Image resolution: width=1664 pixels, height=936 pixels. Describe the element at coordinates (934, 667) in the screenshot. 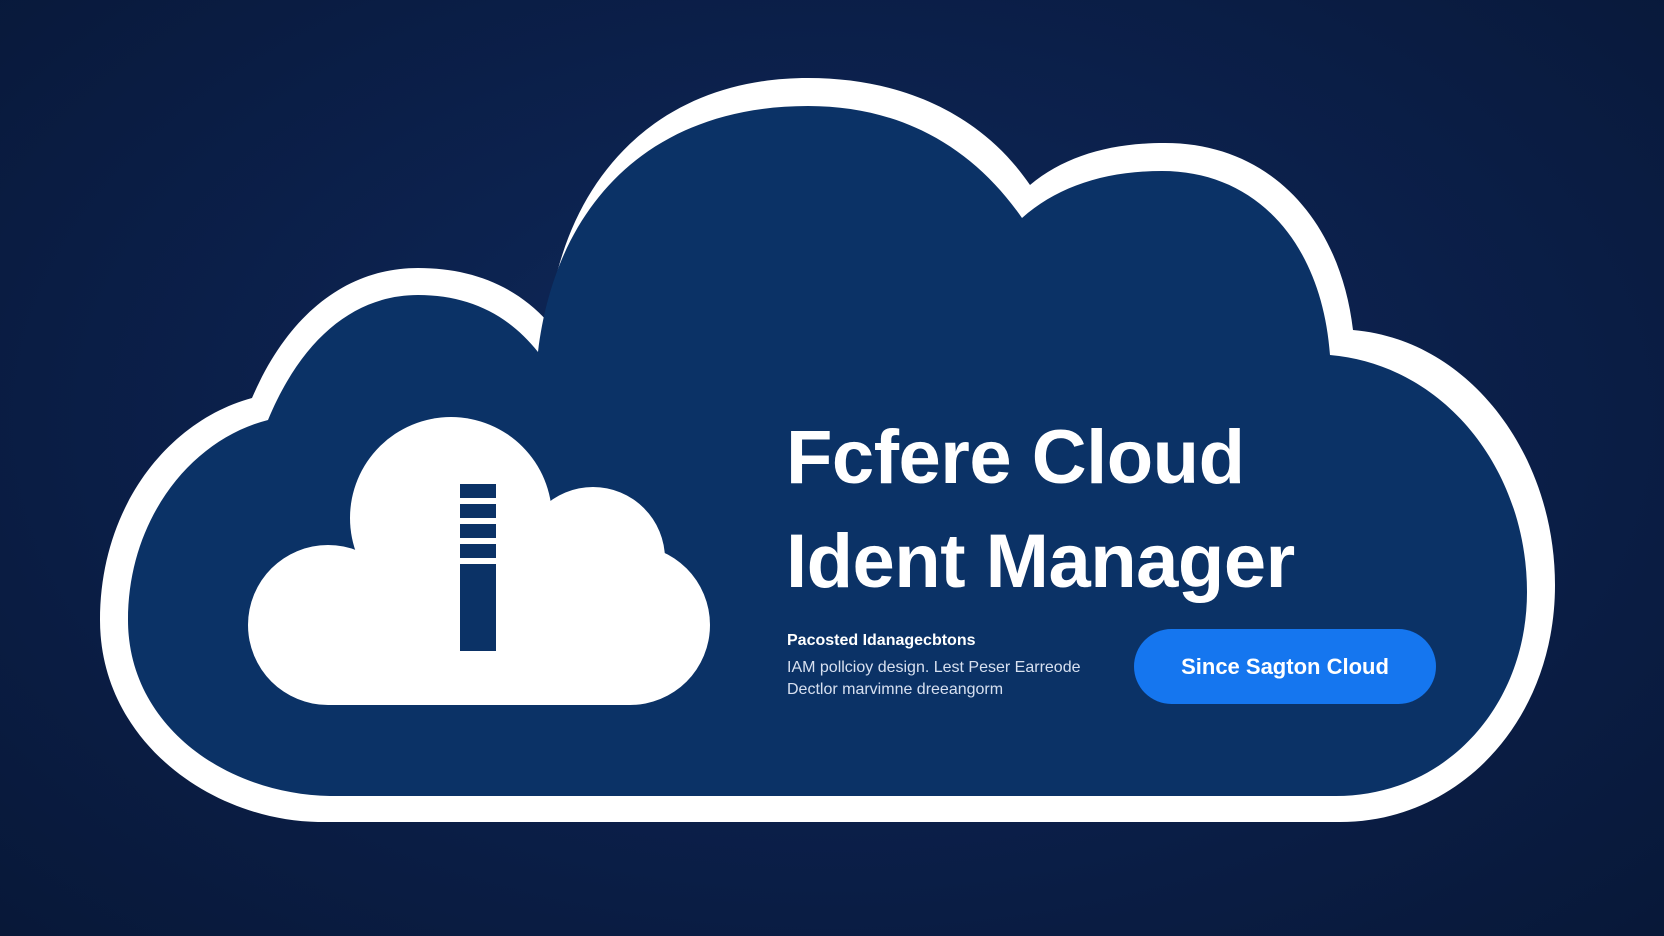

I see `description-line-1: IAM pollcioy design. Lest Peser Earreode` at that location.